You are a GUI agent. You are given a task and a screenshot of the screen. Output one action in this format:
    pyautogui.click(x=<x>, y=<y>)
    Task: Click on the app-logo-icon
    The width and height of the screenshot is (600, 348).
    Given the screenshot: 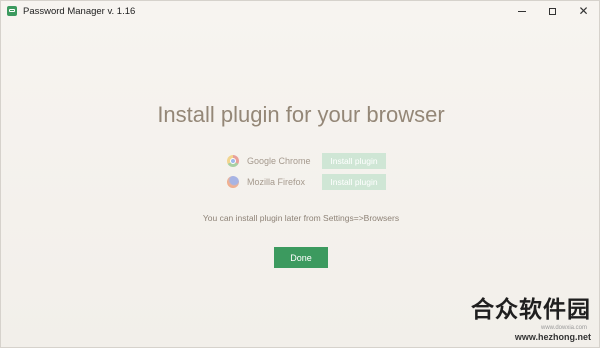 What is the action you would take?
    pyautogui.click(x=12, y=11)
    